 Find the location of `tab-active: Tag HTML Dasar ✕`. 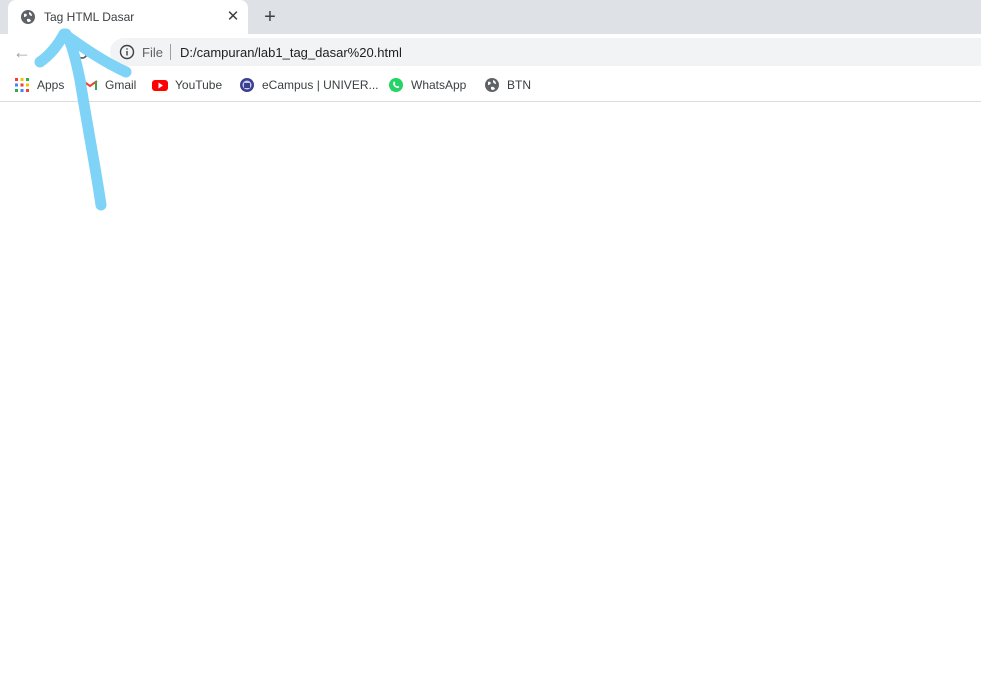

tab-active: Tag HTML Dasar ✕ is located at coordinates (128, 17).